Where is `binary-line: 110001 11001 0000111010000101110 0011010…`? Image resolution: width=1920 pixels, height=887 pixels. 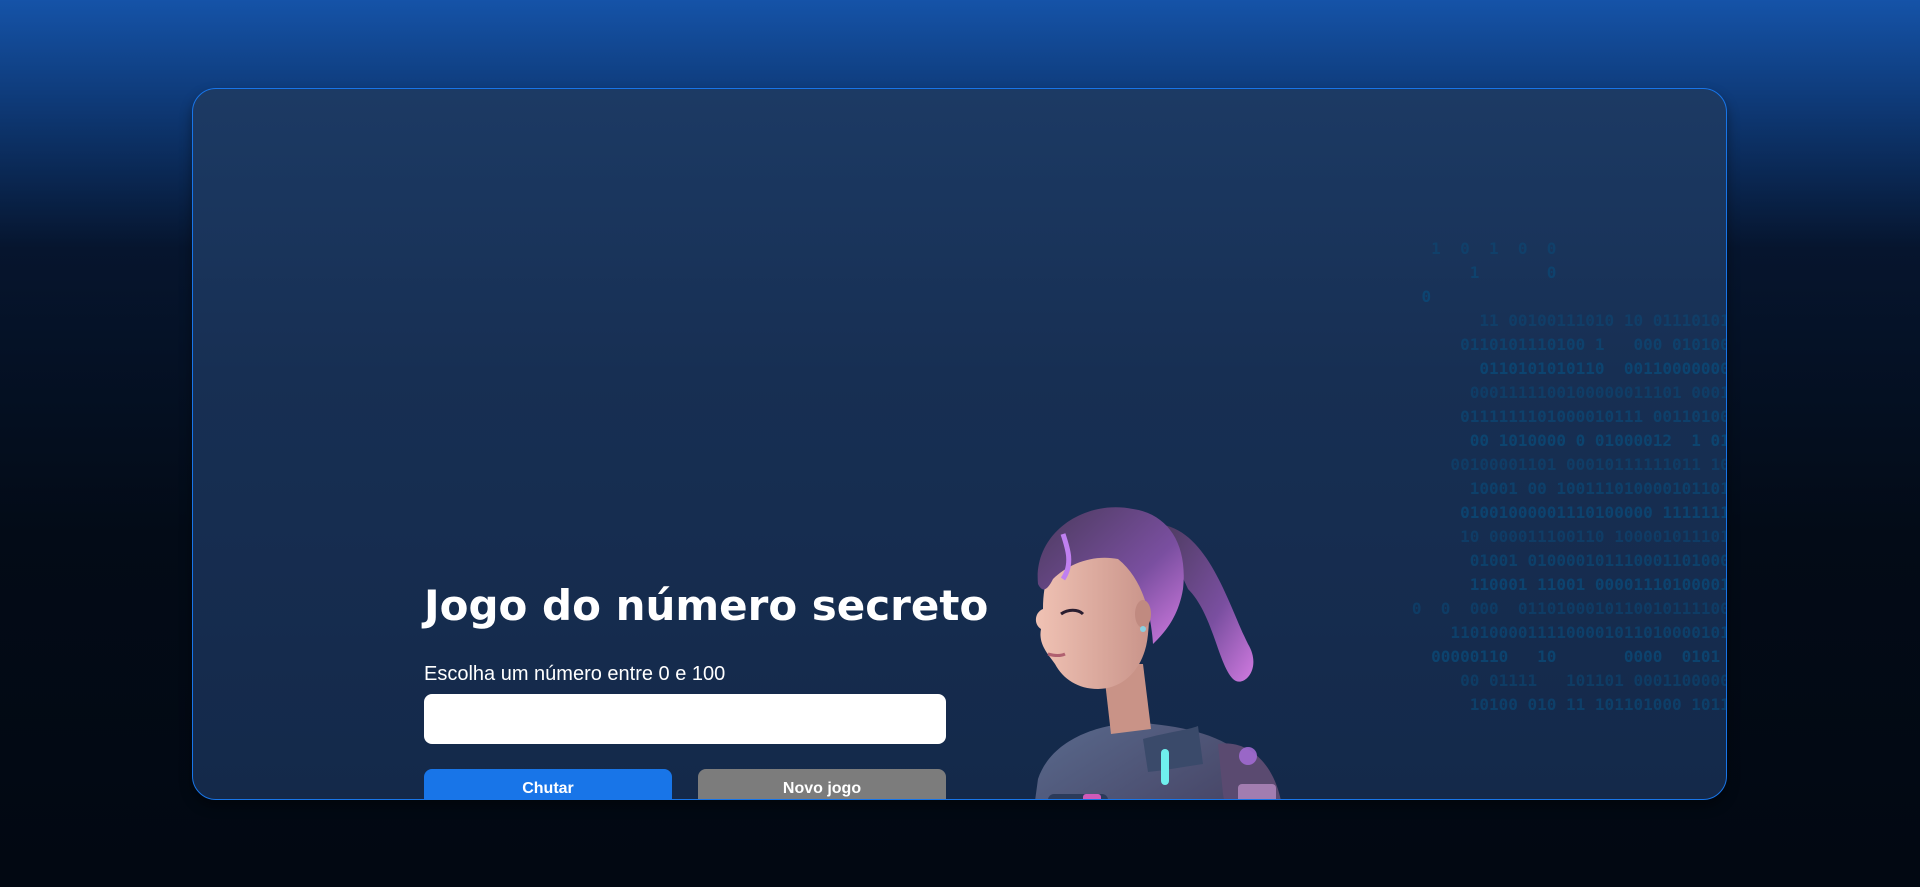
binary-line: 110001 11001 0000111010000101110 0011010… is located at coordinates (1598, 584).